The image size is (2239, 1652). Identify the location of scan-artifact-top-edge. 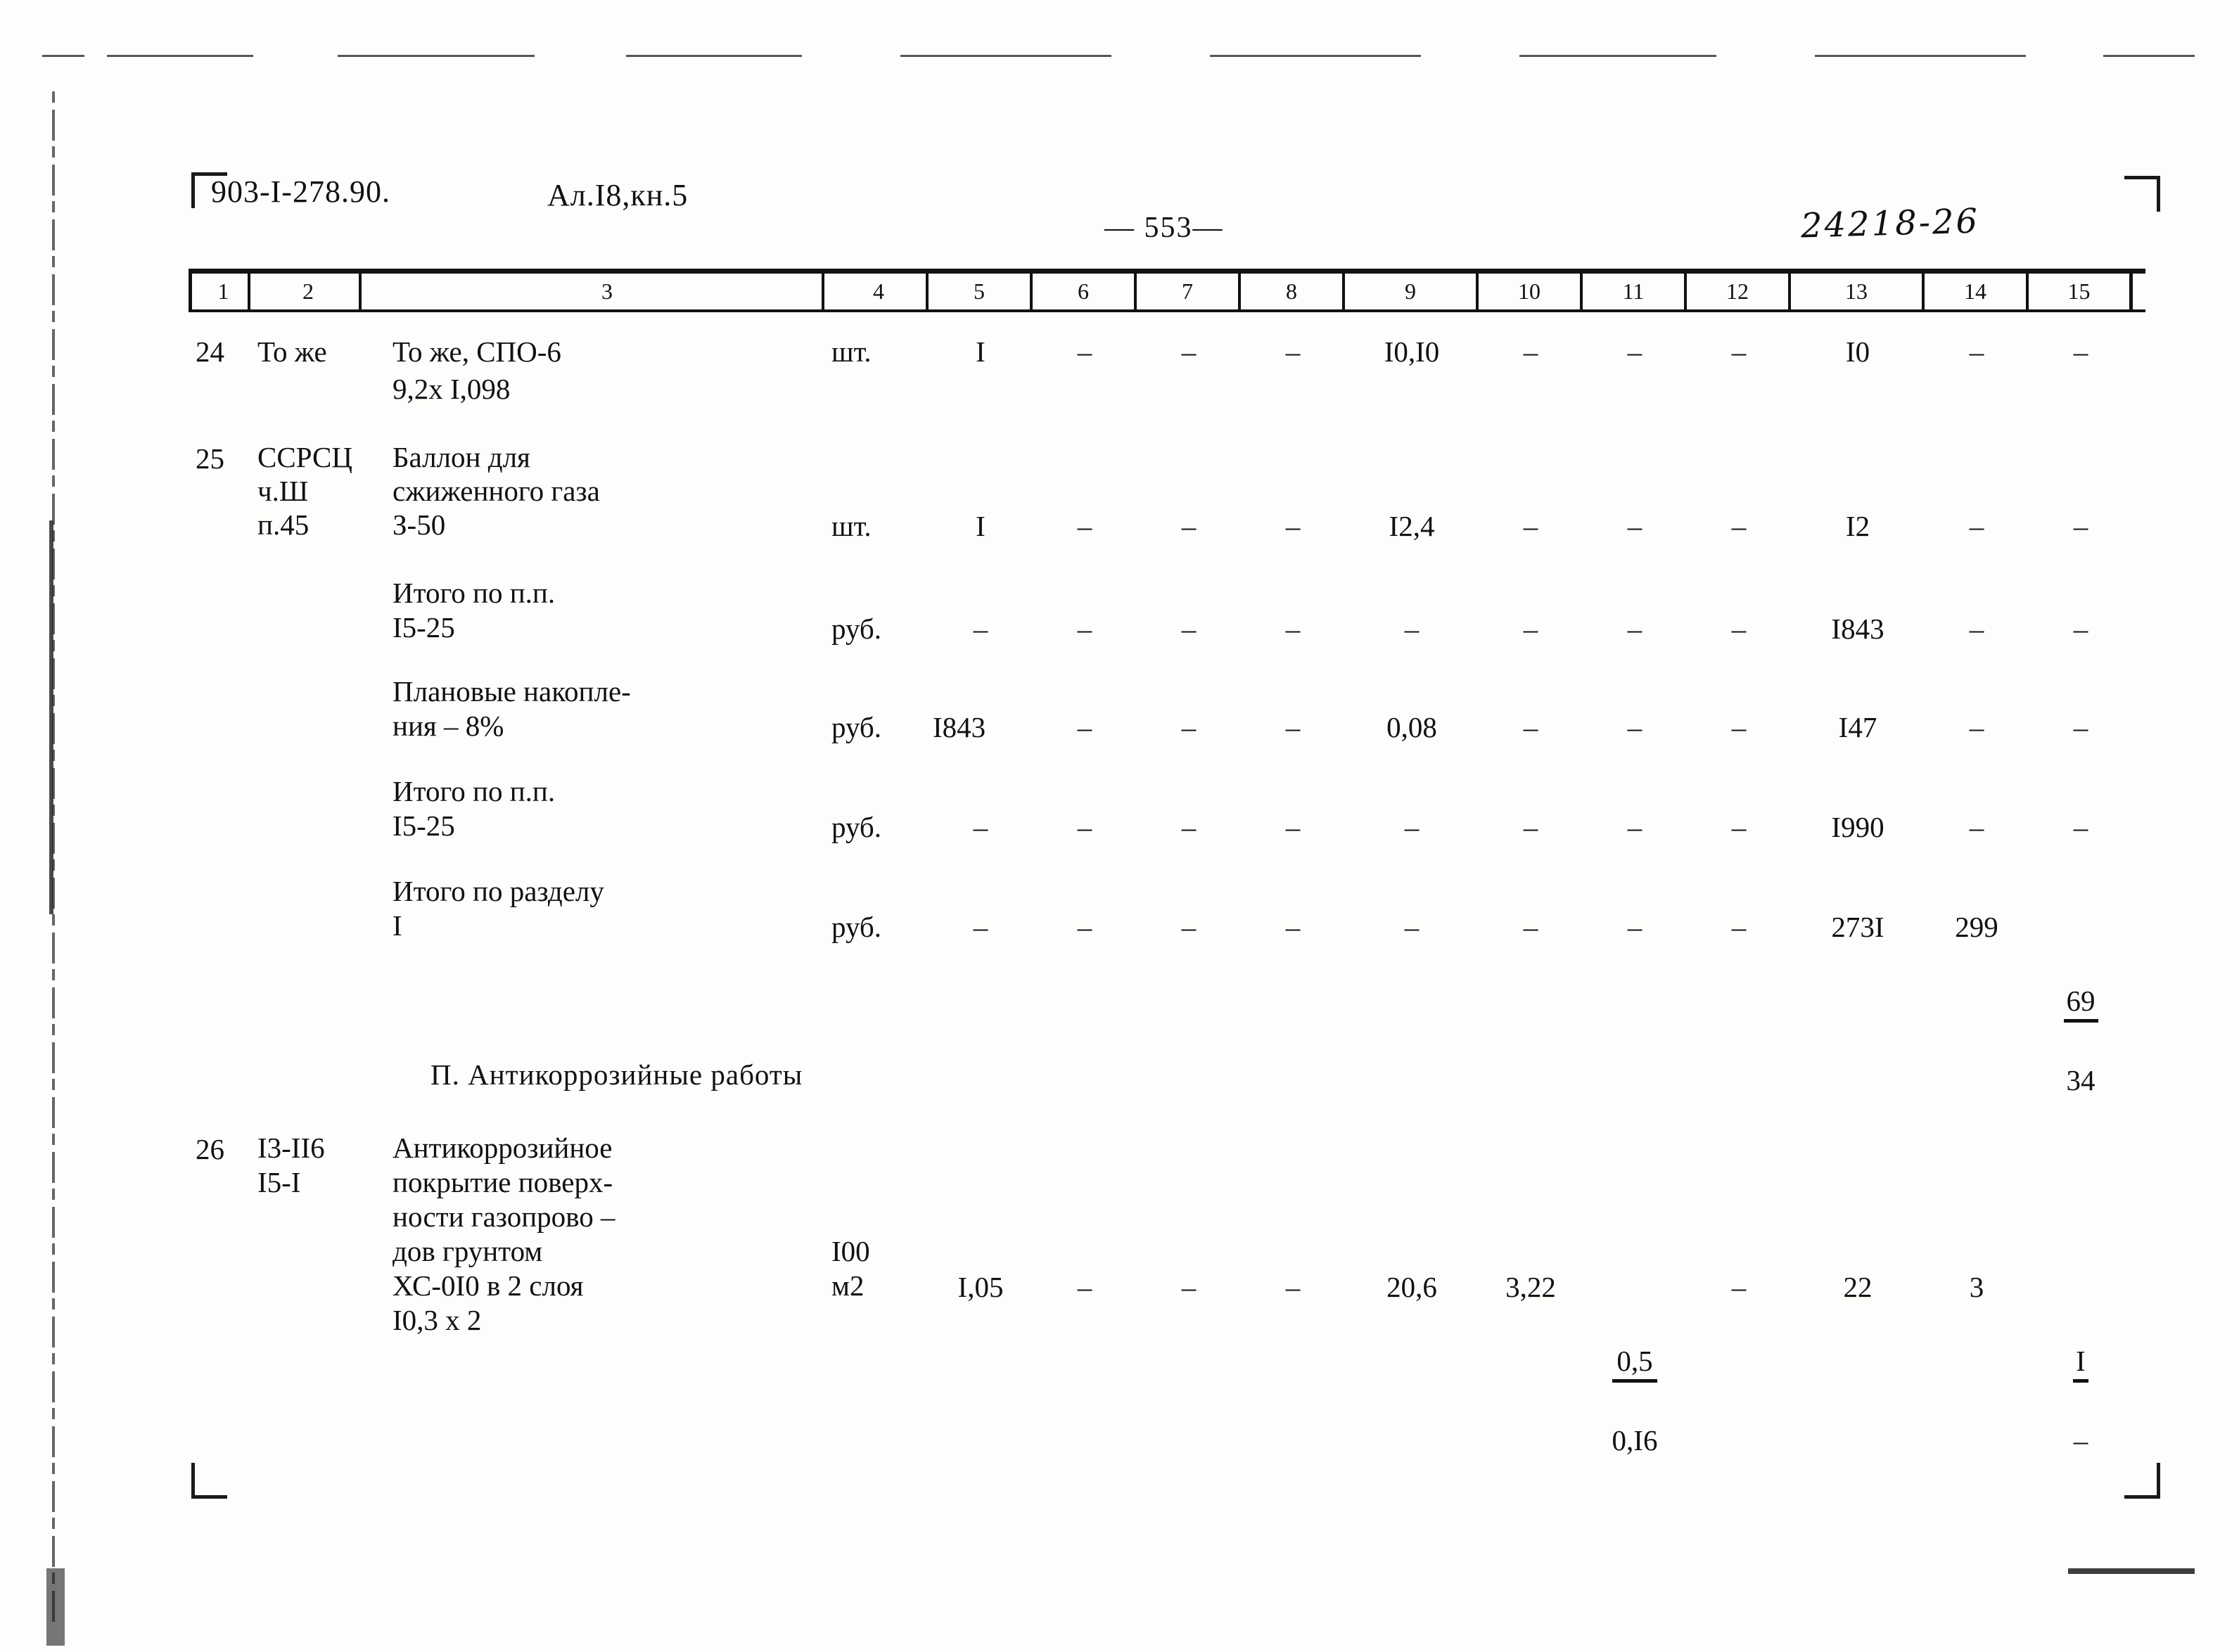
(1118, 56).